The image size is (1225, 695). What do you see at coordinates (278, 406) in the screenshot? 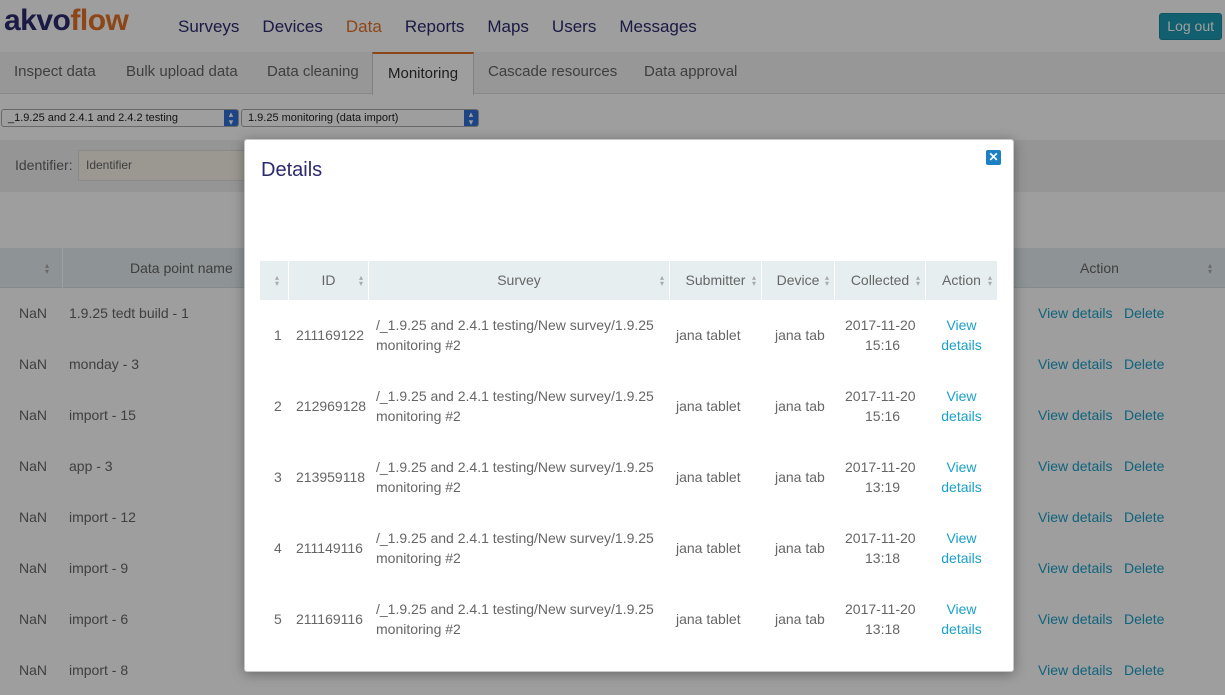
I see `row-number: 2` at bounding box center [278, 406].